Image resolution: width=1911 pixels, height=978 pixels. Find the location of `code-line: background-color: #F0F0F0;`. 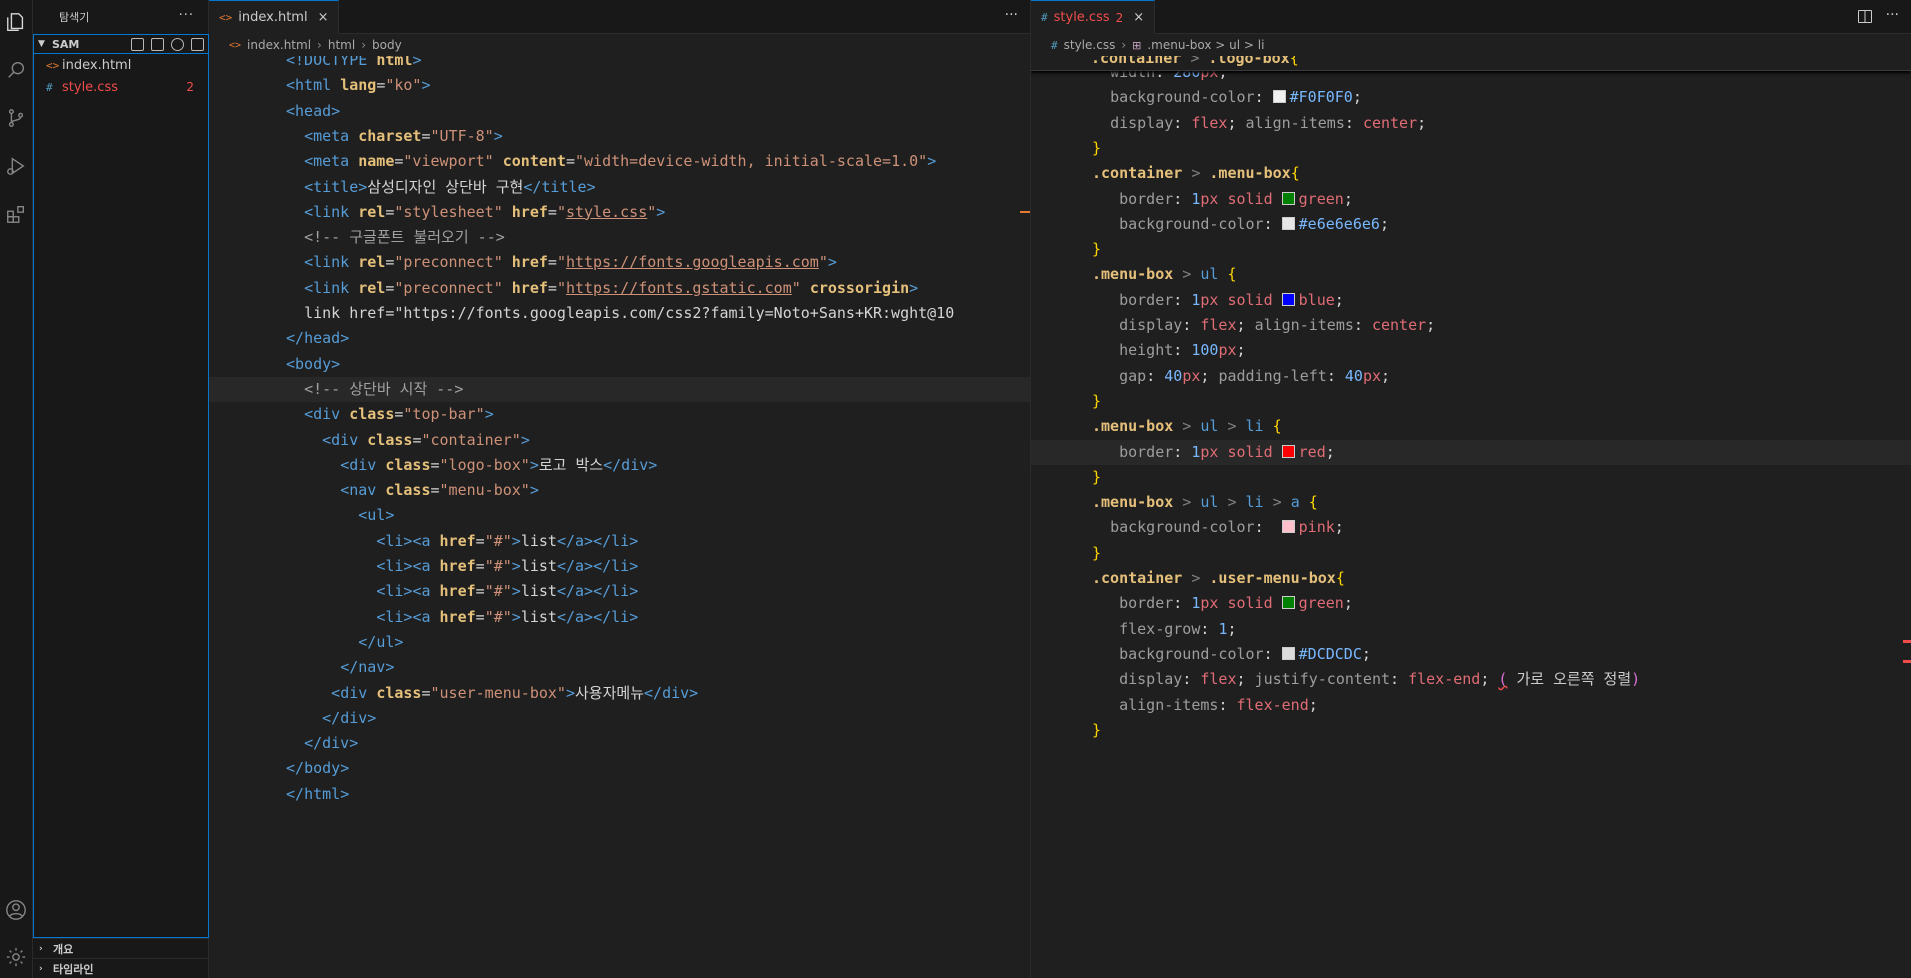

code-line: background-color: #F0F0F0; is located at coordinates (1471, 97).